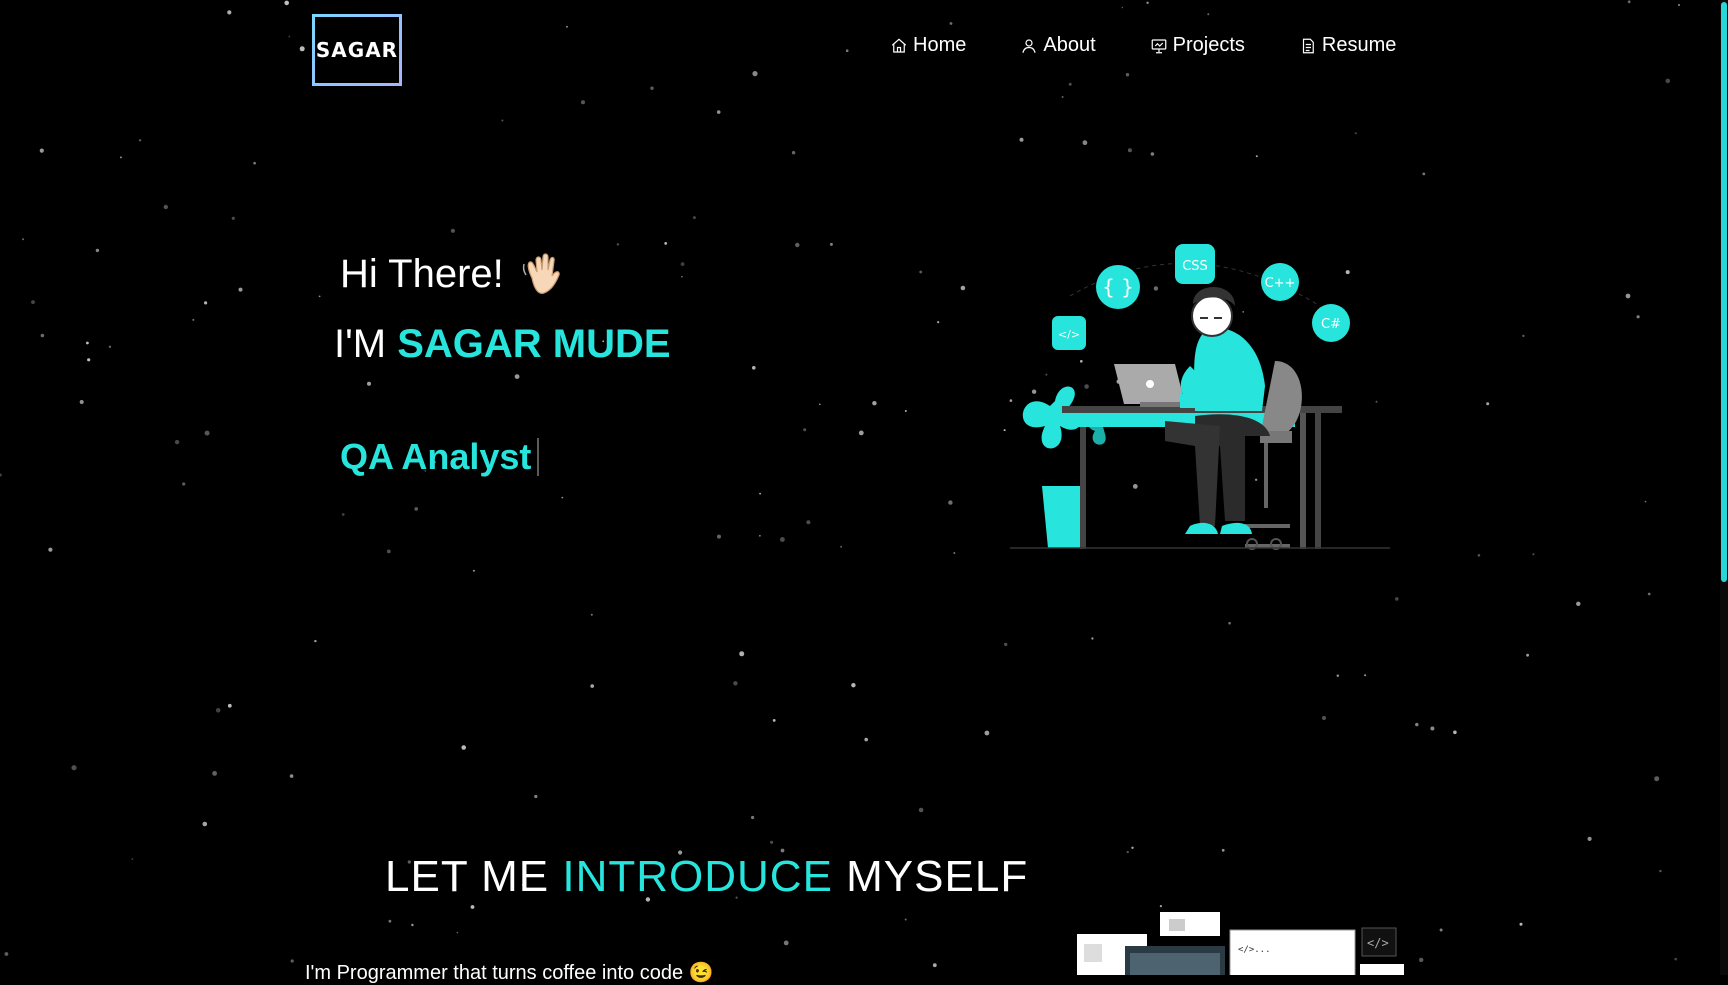  I want to click on nav-item-resume: Resume, so click(1347, 45).